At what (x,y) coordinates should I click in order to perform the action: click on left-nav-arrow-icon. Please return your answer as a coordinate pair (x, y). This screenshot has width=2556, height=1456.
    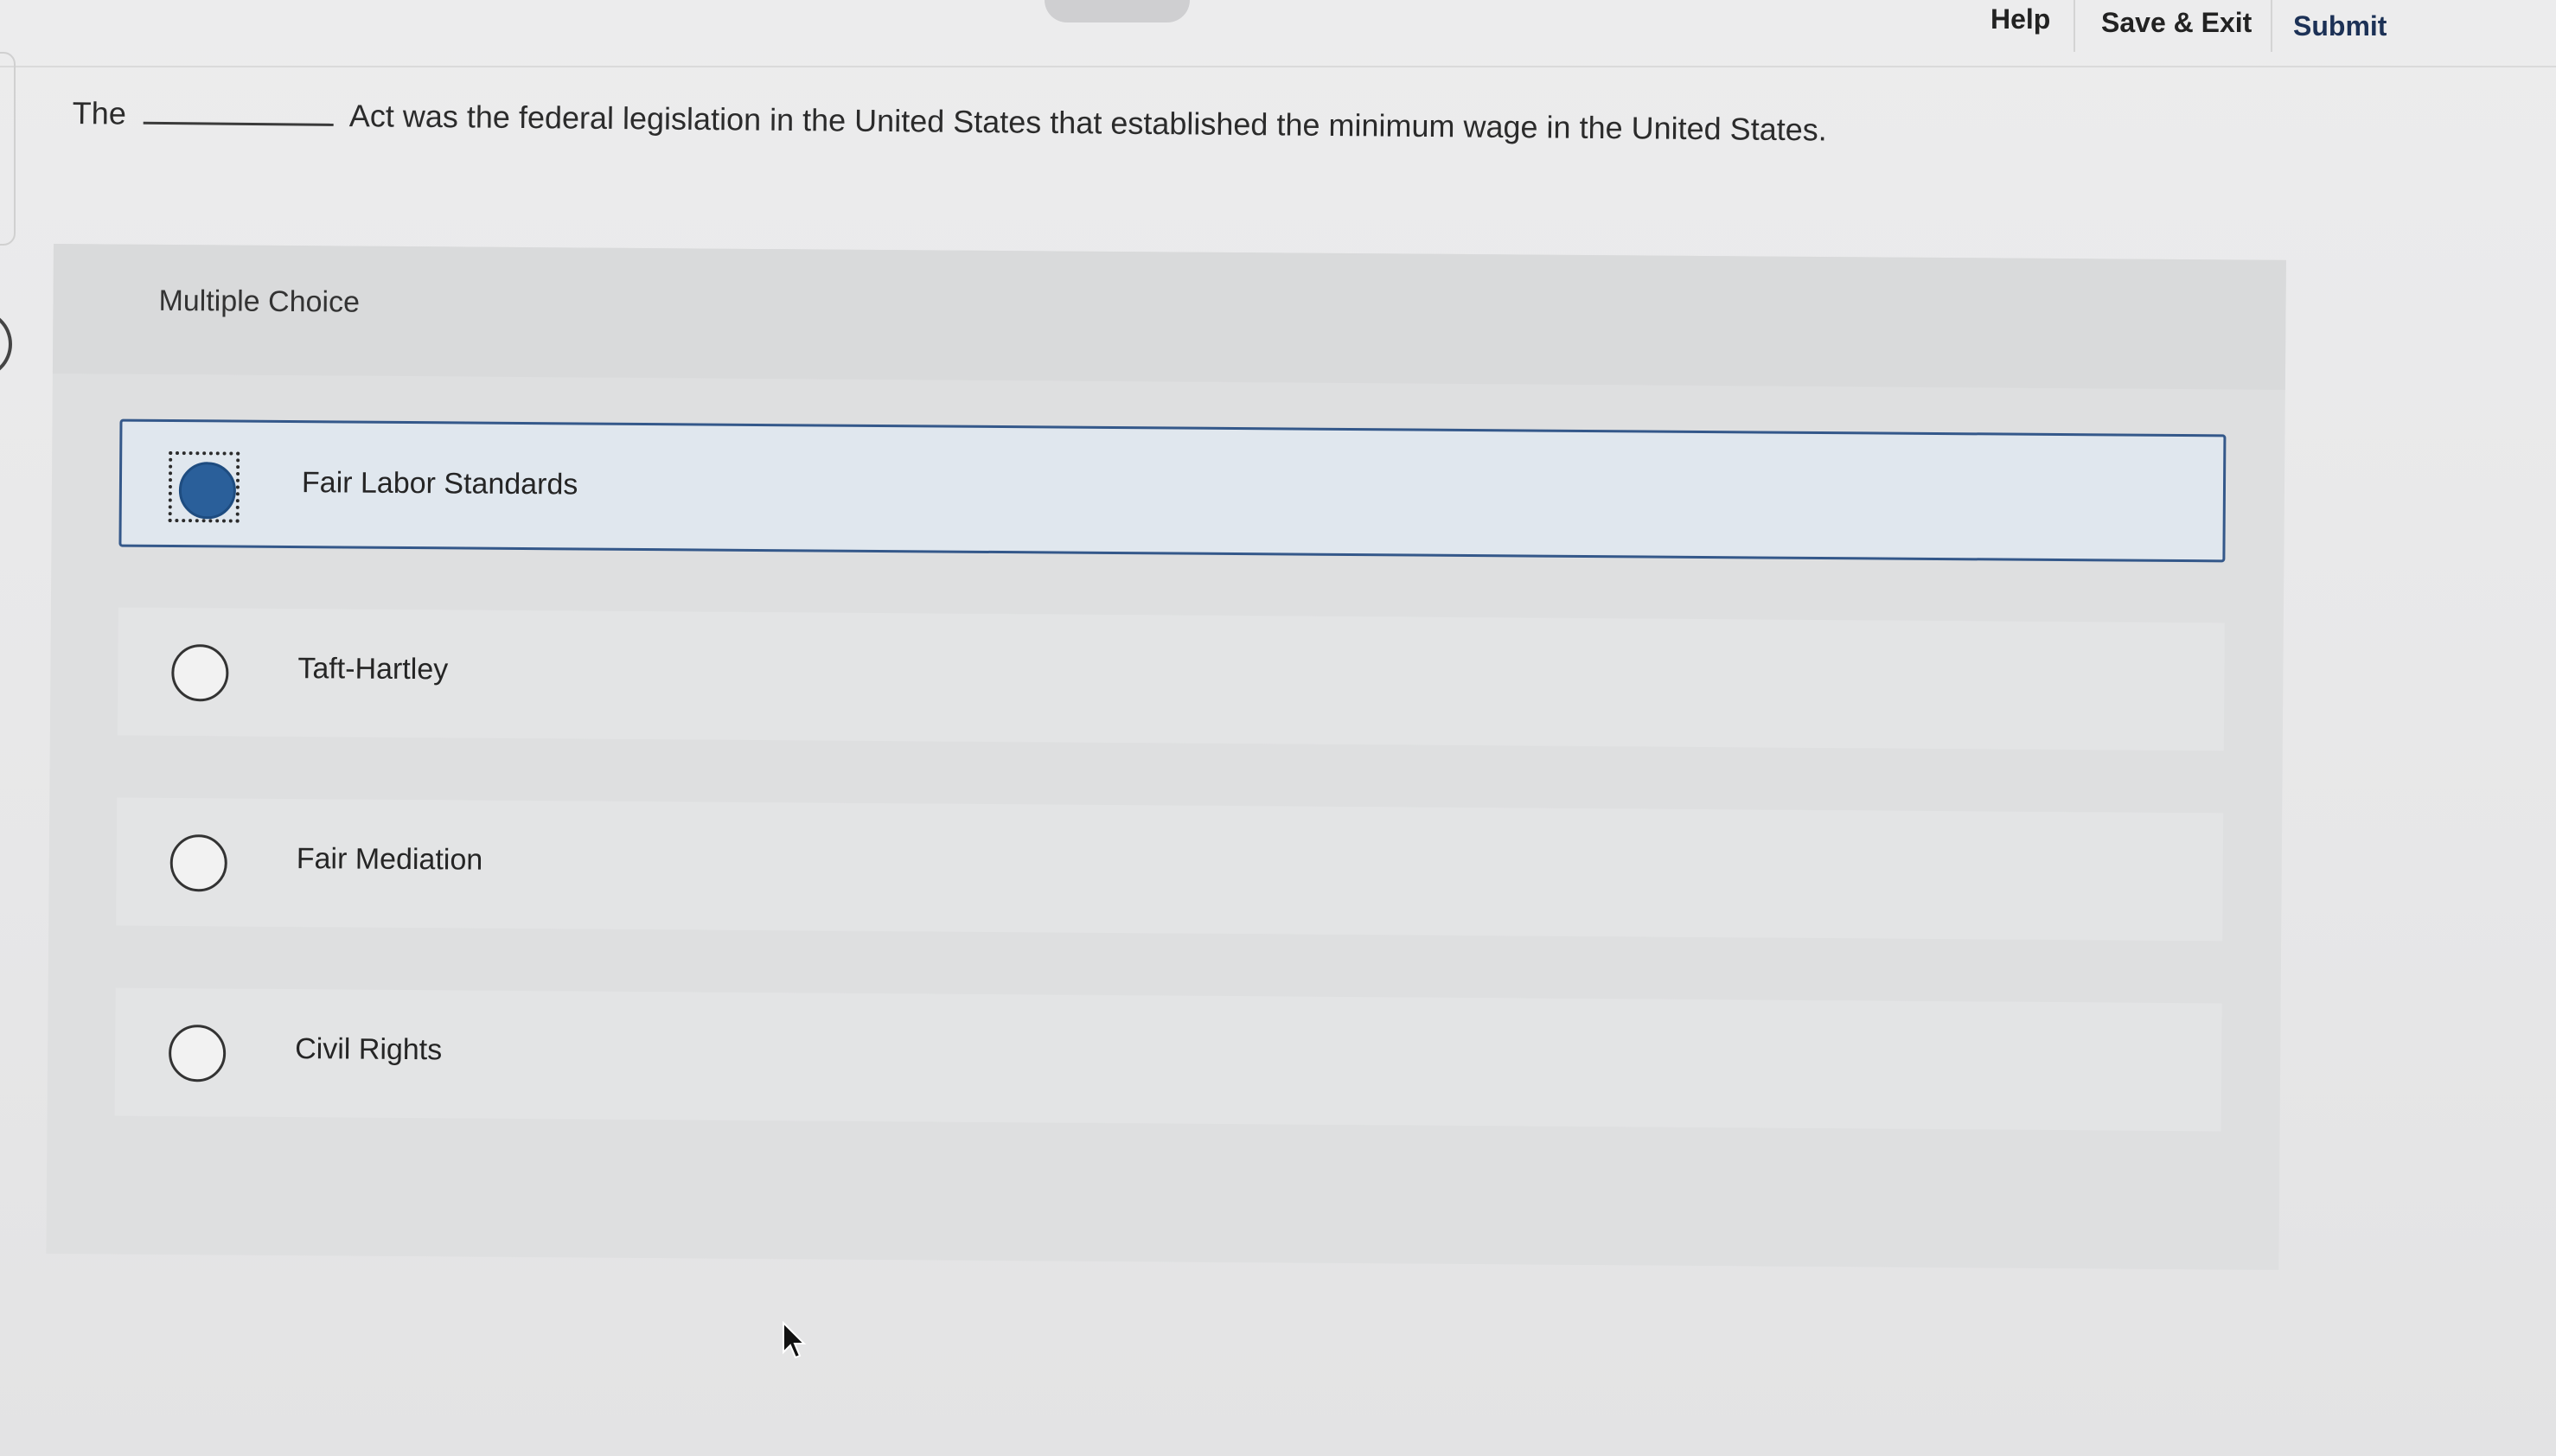
    Looking at the image, I should click on (6, 345).